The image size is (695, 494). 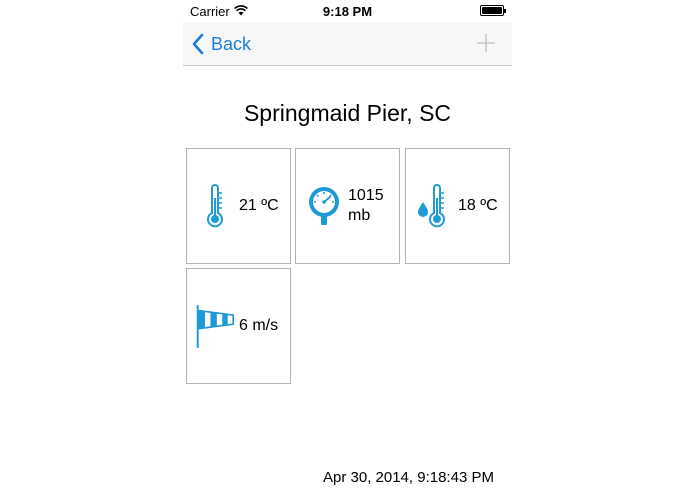 What do you see at coordinates (493, 10) in the screenshot?
I see `battery-icon` at bounding box center [493, 10].